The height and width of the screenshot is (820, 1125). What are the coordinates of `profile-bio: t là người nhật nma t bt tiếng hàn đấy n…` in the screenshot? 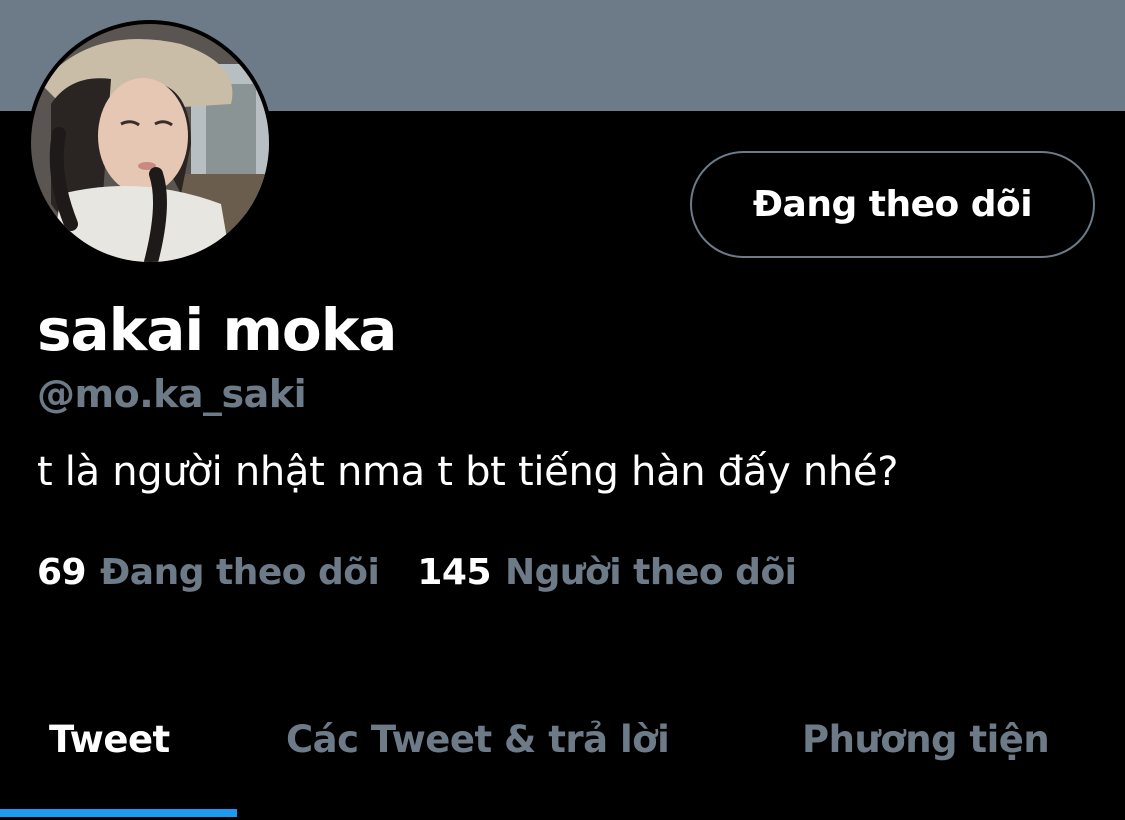 It's located at (468, 472).